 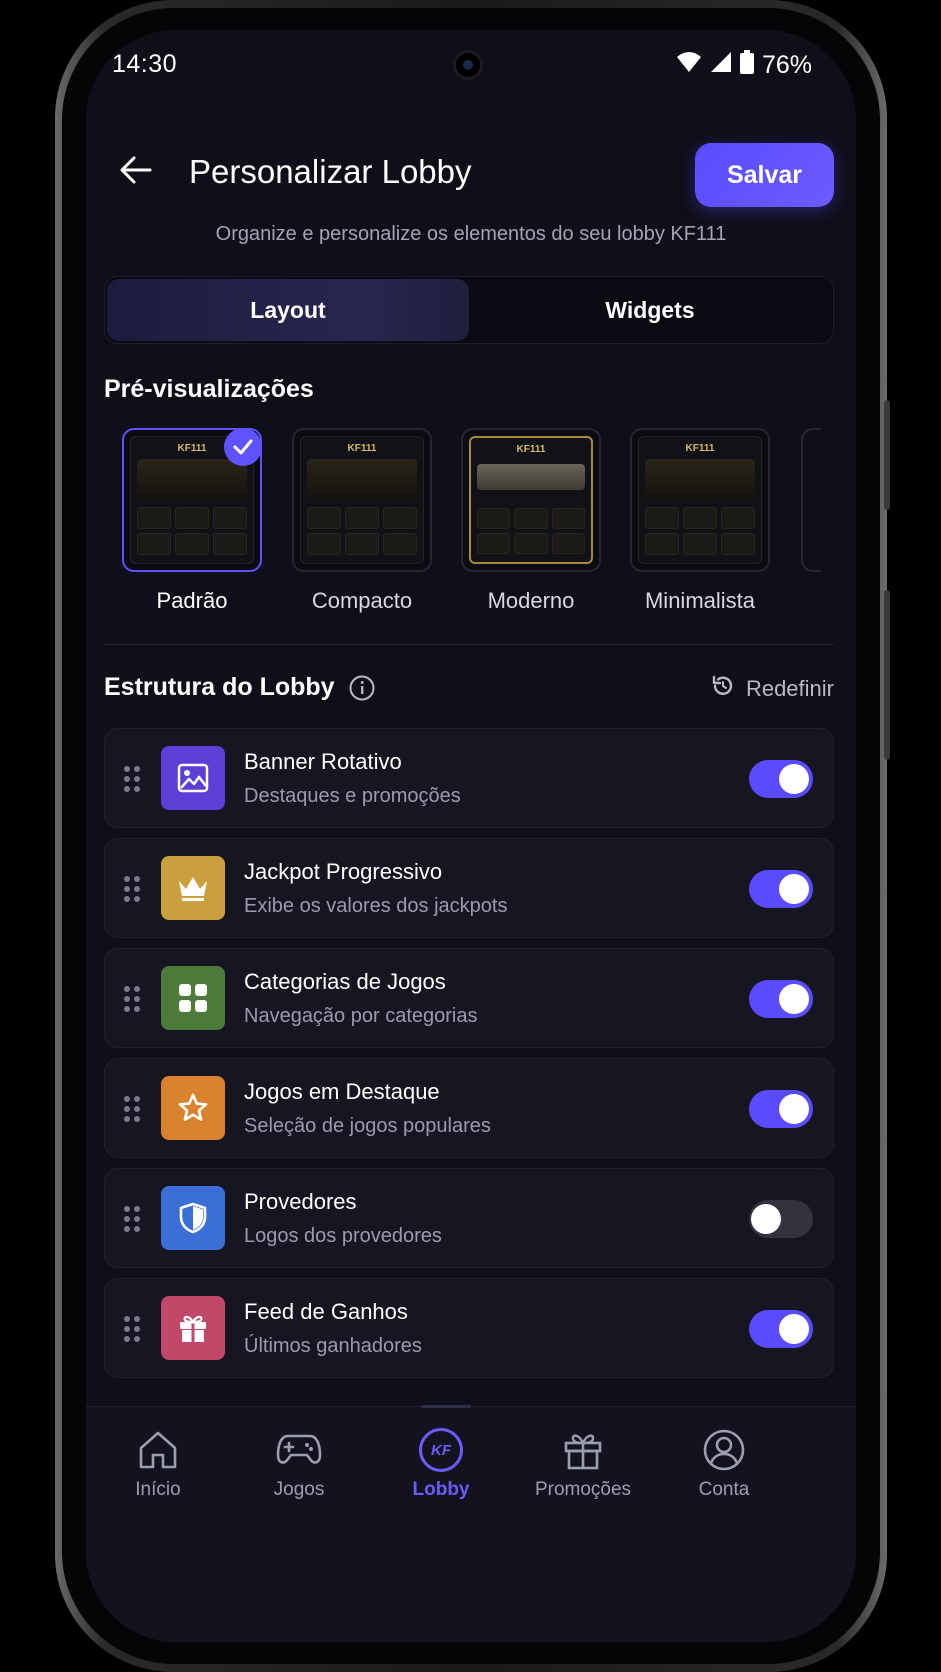 I want to click on nav-item-lobby: KF Lobby, so click(x=441, y=1464).